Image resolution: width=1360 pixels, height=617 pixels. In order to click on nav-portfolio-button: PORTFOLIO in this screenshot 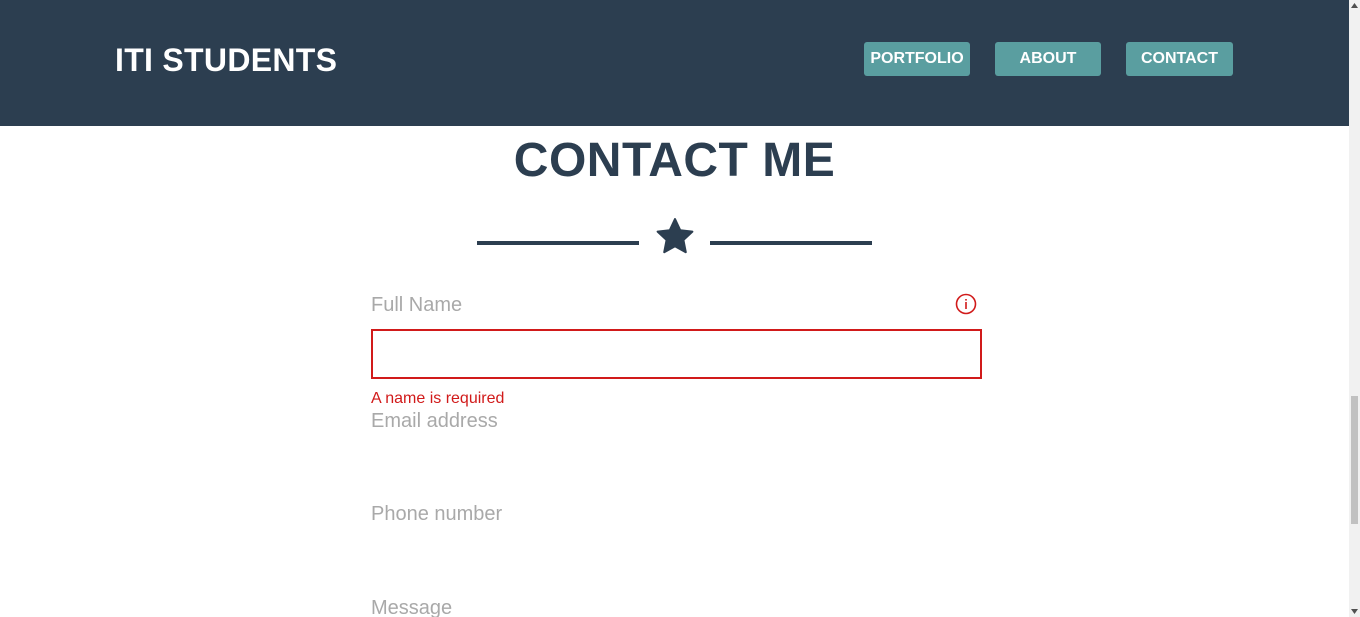, I will do `click(917, 59)`.